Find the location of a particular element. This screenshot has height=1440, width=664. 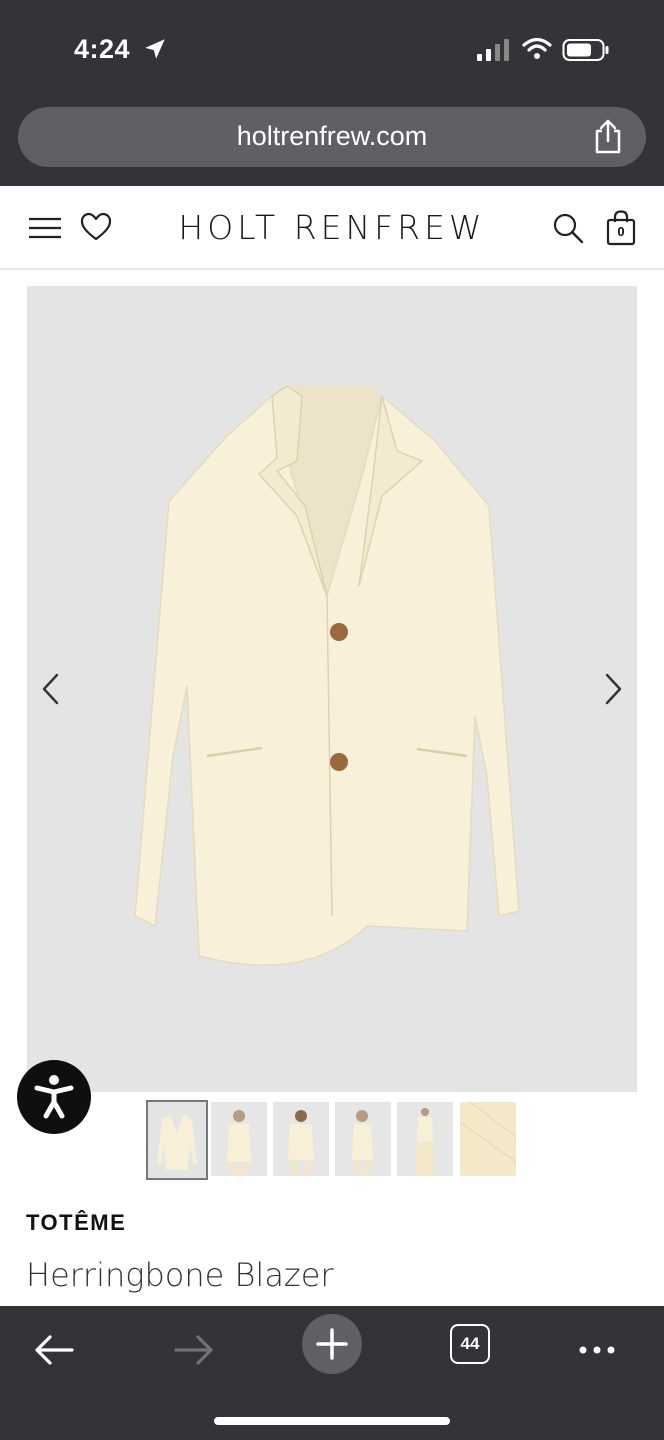

browser-toolbar: 44 is located at coordinates (332, 1373).